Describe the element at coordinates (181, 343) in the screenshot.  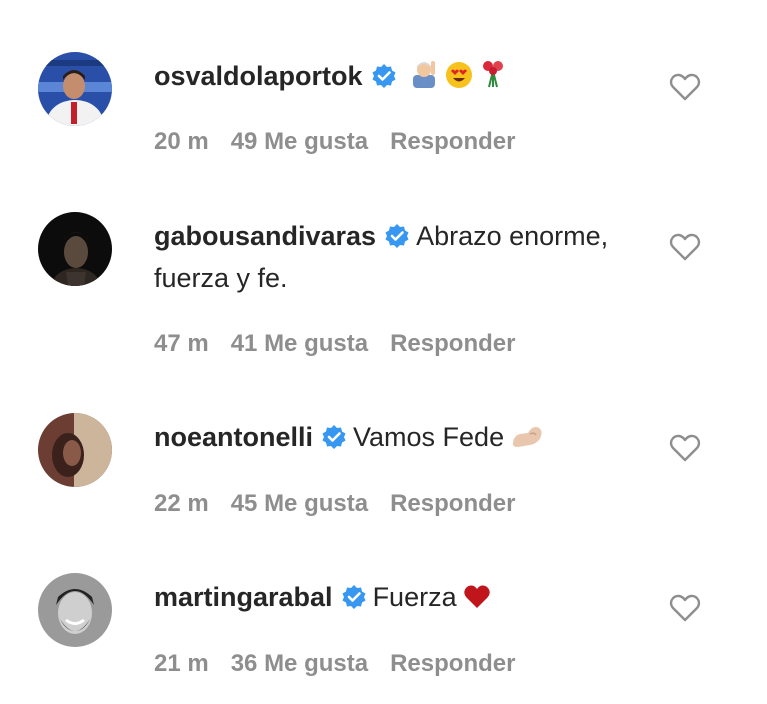
I see `comment-time: 47 m` at that location.